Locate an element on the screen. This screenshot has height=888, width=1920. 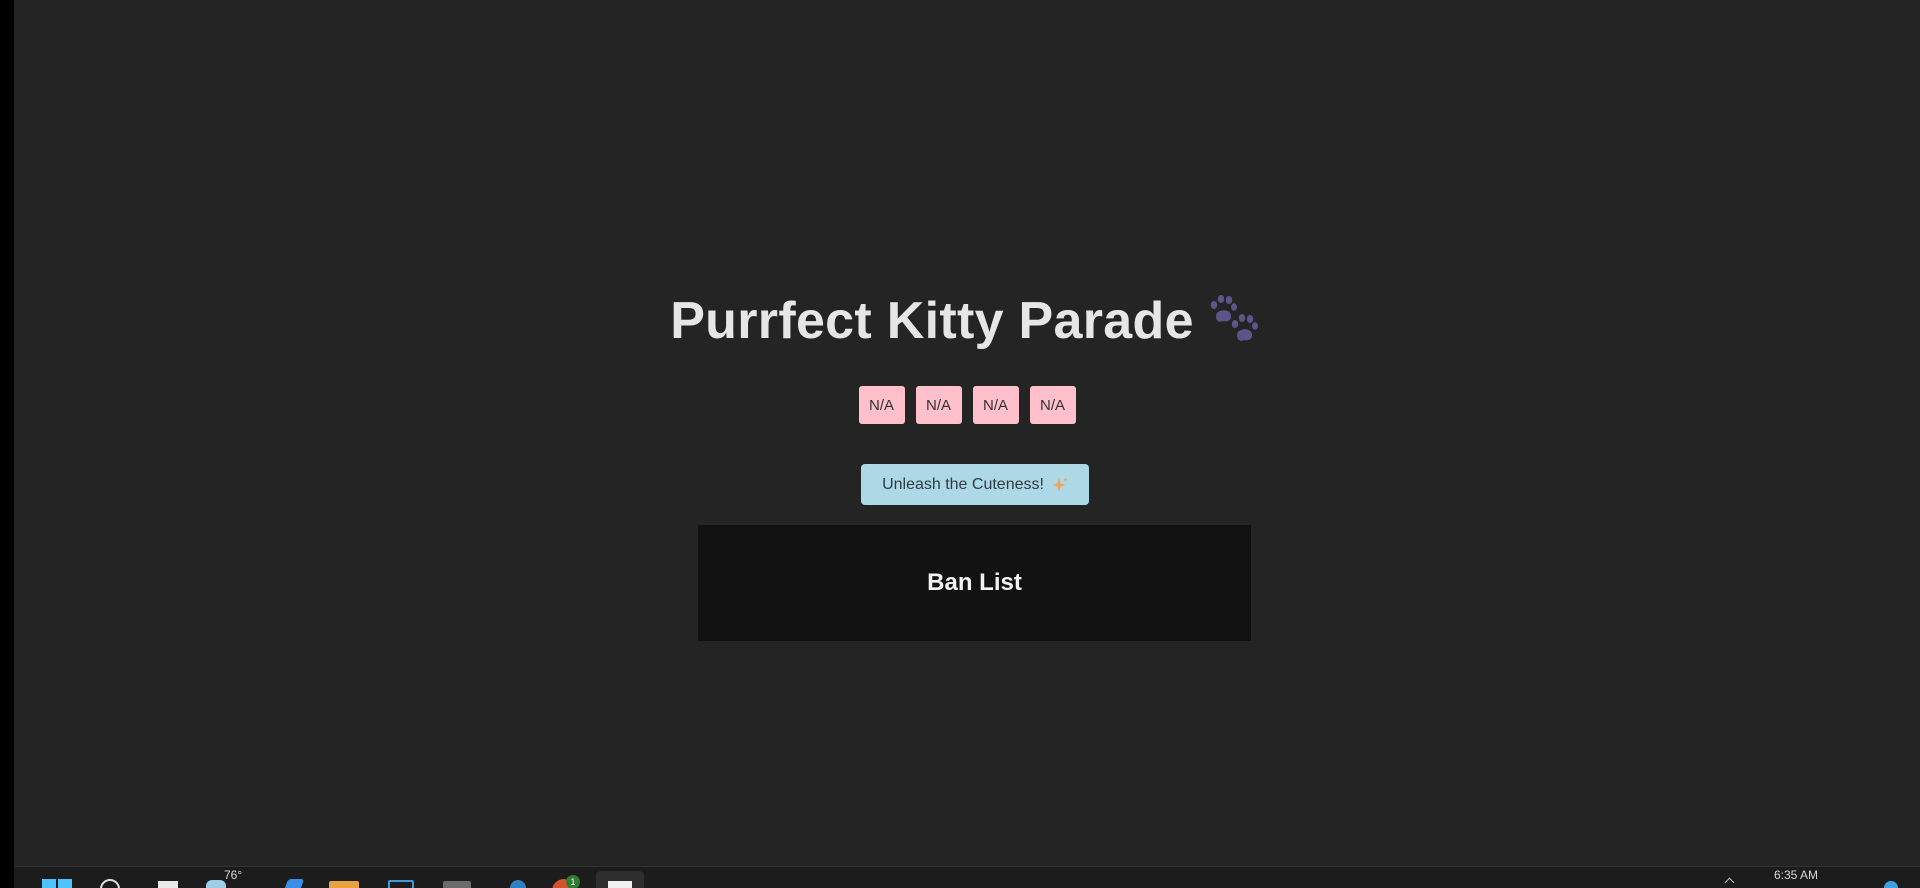
weather-icon is located at coordinates (216, 884).